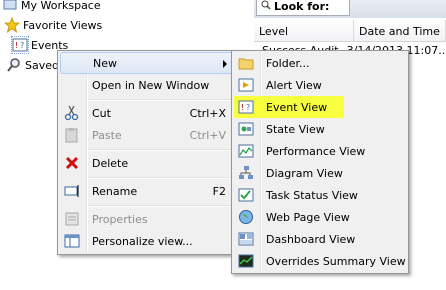 The width and height of the screenshot is (446, 290). Describe the element at coordinates (225, 64) in the screenshot. I see `submenu-arrow-icon` at that location.